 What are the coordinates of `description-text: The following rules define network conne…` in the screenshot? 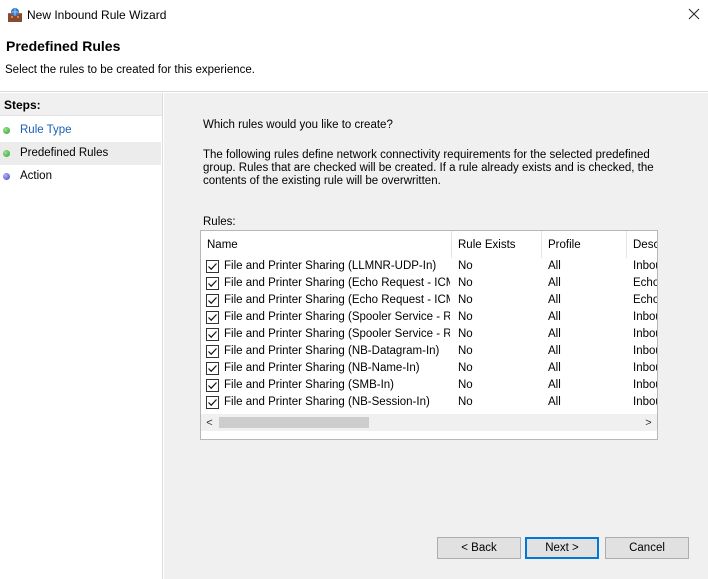 It's located at (428, 168).